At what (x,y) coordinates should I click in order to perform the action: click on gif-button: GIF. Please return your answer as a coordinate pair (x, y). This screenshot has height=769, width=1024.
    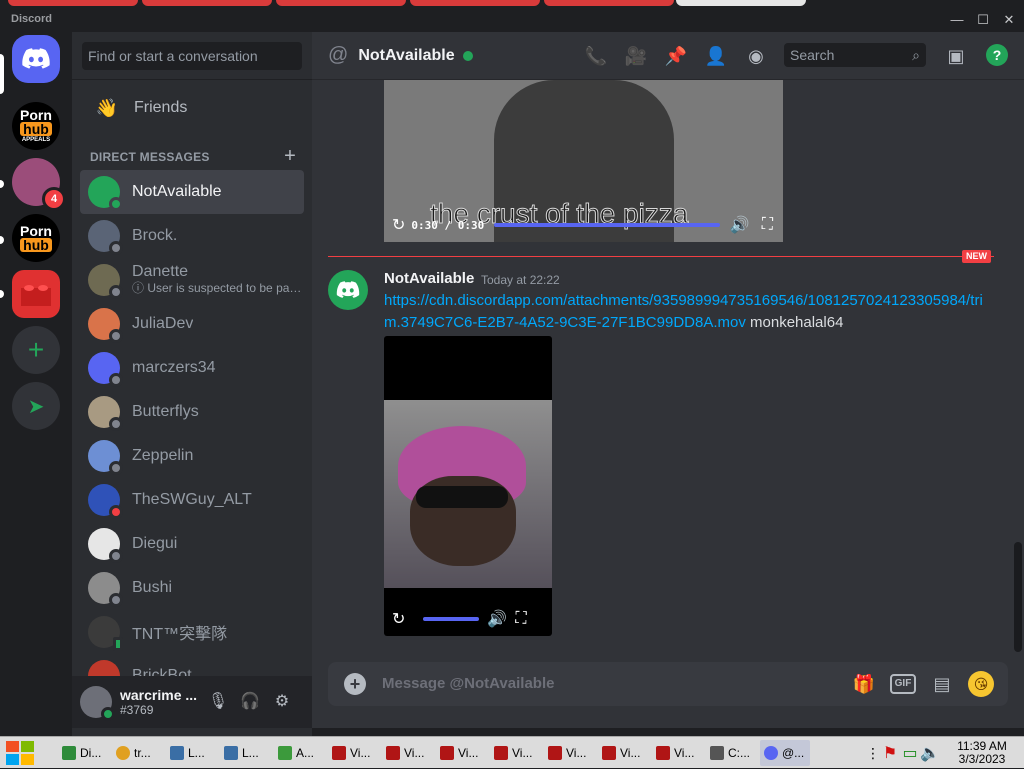
    Looking at the image, I should click on (903, 684).